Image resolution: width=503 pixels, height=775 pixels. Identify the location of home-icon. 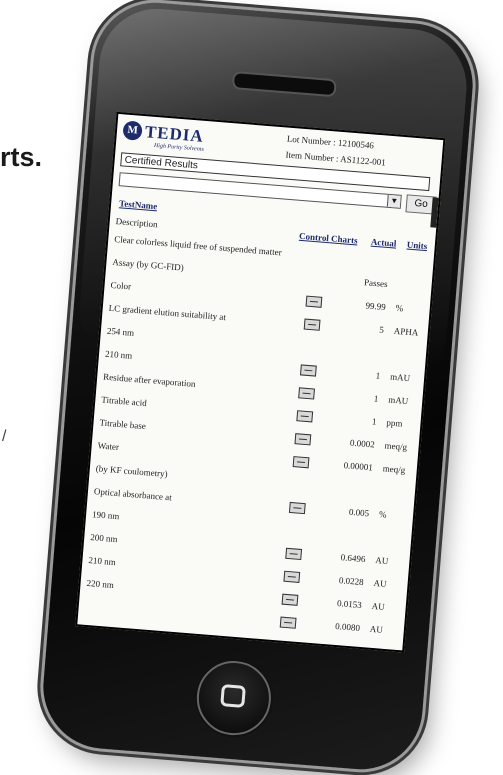
(233, 696).